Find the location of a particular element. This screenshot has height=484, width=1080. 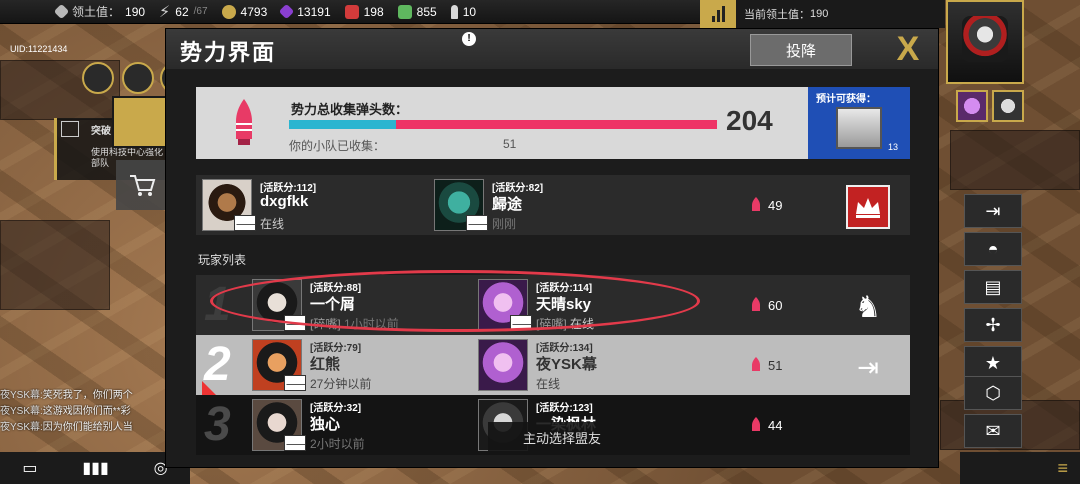

resource-territory: 领土值： 190 is located at coordinates (99, 11).